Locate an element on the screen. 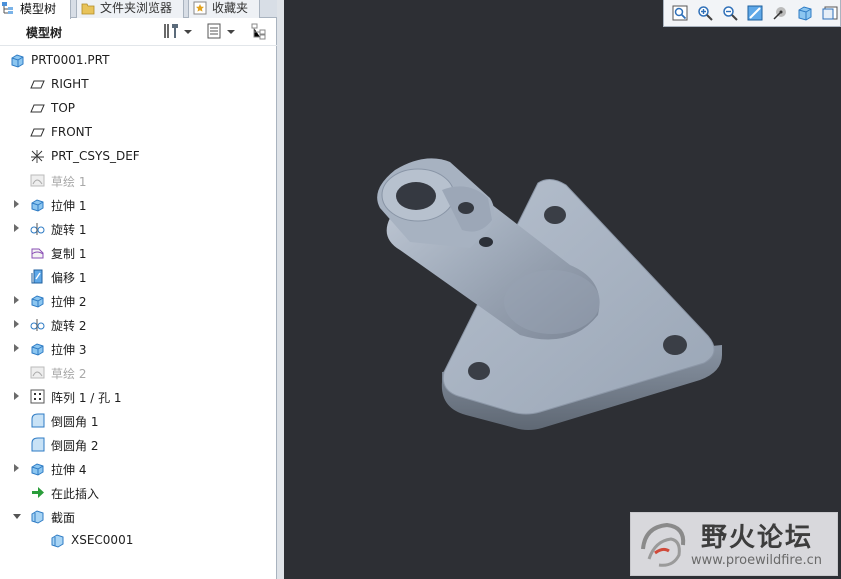  tree-item-prt0001: PRT0001.PRT is located at coordinates (138, 60).